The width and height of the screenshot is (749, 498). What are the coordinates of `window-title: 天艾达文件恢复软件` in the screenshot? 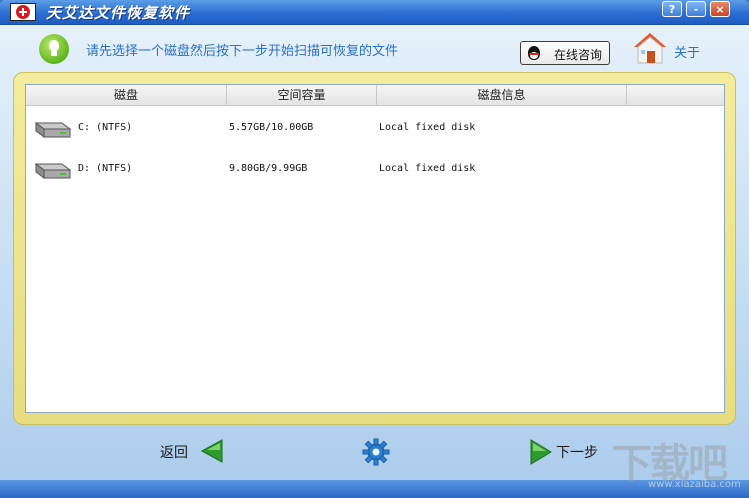 It's located at (118, 13).